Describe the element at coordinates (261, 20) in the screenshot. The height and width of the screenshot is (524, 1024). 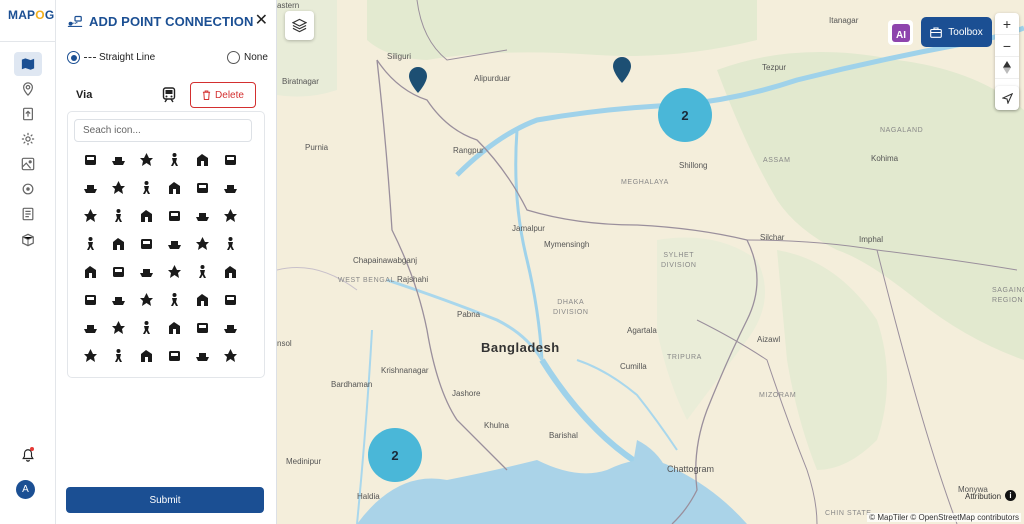
I see `close-icon: ✕` at that location.